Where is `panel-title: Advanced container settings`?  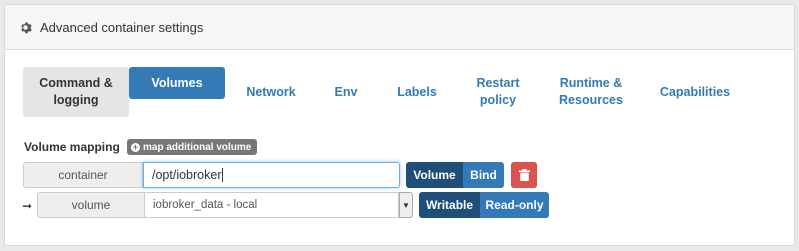 panel-title: Advanced container settings is located at coordinates (122, 27).